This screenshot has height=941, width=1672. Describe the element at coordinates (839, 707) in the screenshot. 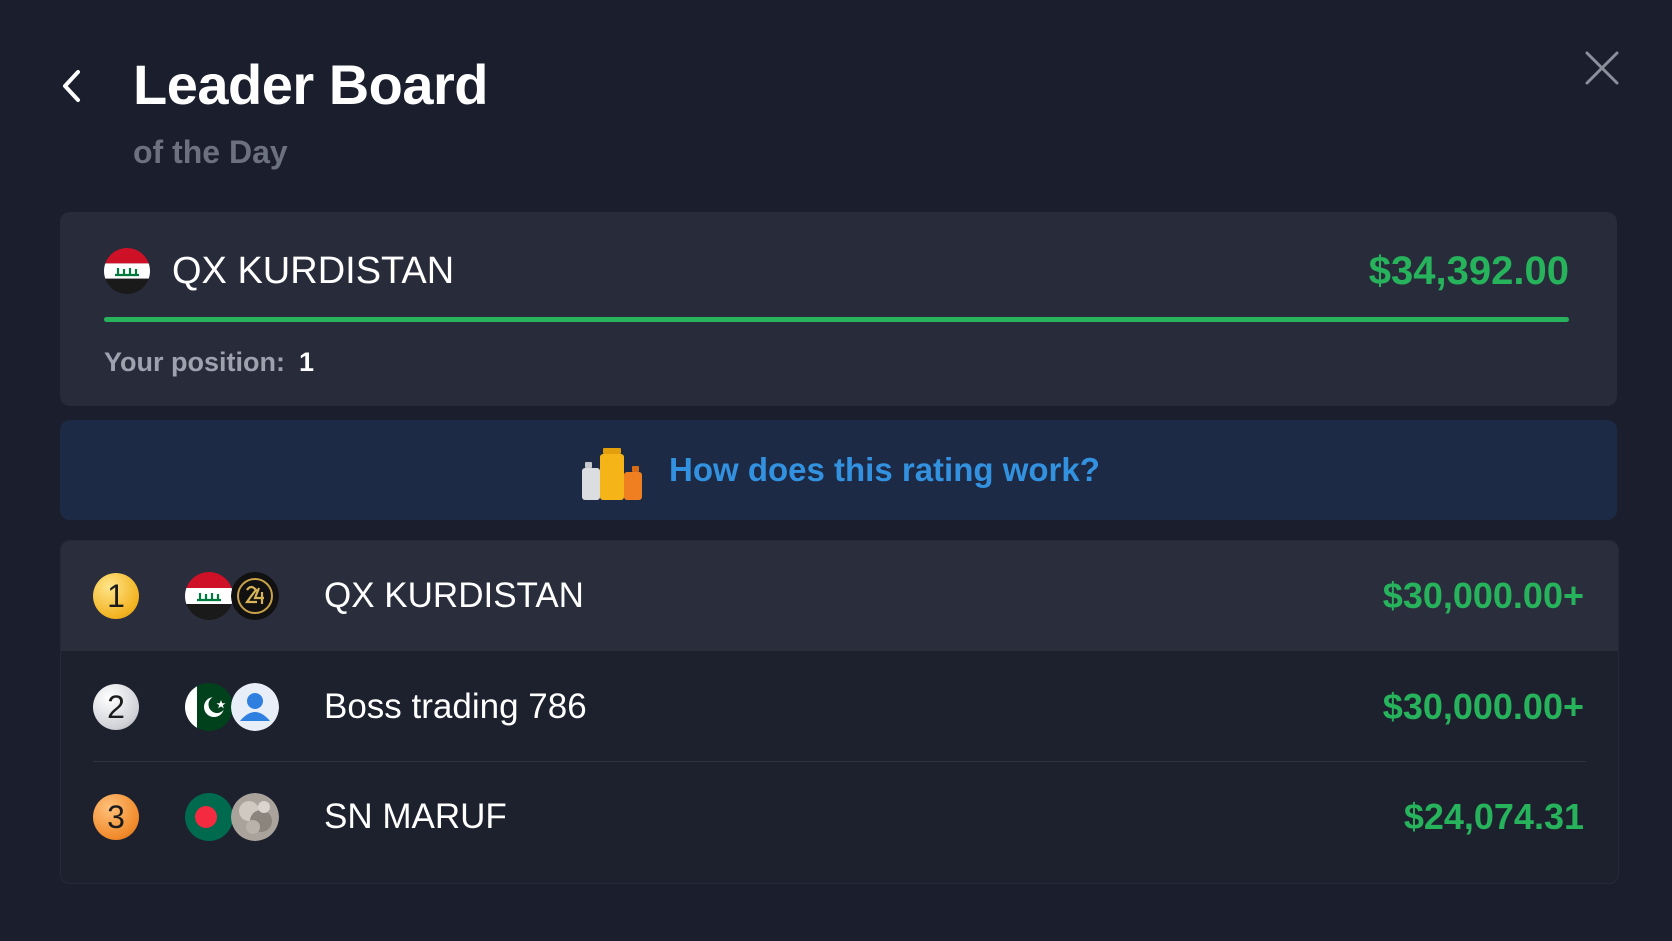

I see `table-row: 2 Boss trading 786 $30,000.00+` at that location.